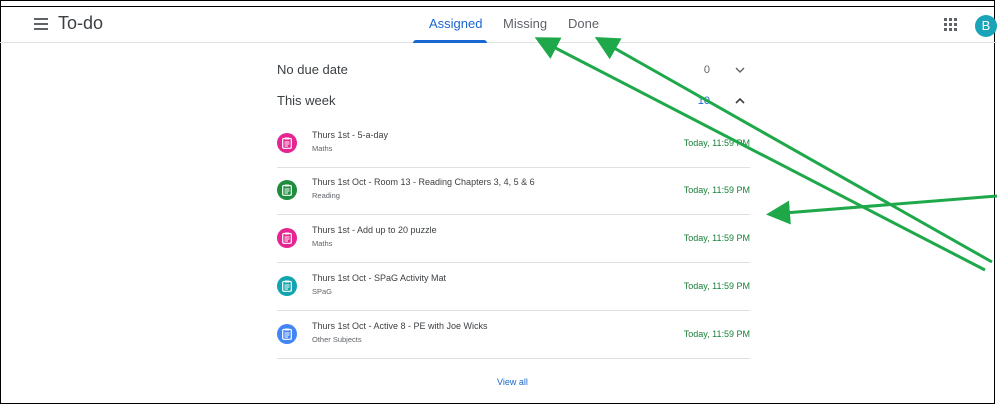 This screenshot has width=997, height=406. What do you see at coordinates (525, 23) in the screenshot?
I see `tab-missing: Missing` at bounding box center [525, 23].